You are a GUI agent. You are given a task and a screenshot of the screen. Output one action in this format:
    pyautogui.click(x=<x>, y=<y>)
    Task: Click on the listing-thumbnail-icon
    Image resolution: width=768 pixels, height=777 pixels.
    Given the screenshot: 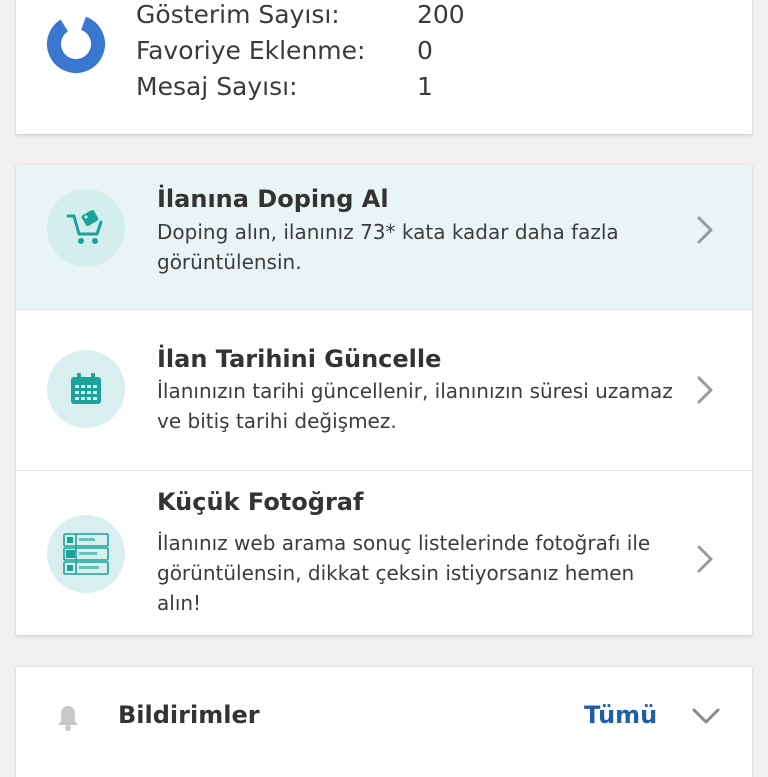 What is the action you would take?
    pyautogui.click(x=86, y=554)
    